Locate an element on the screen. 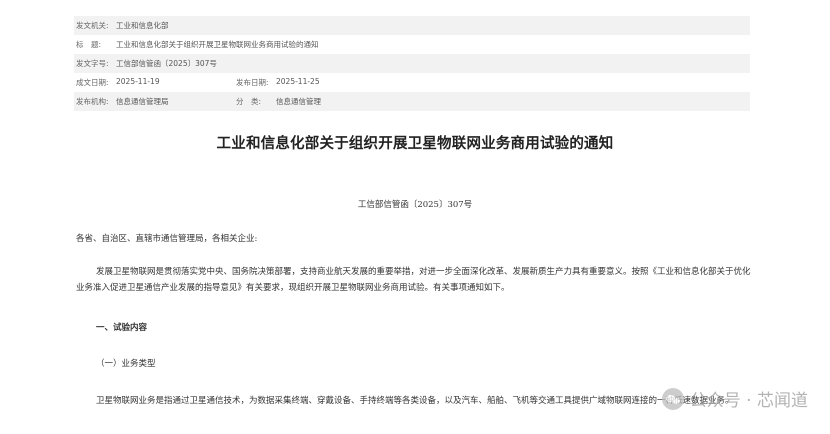  category-label: 分 类: is located at coordinates (249, 101).